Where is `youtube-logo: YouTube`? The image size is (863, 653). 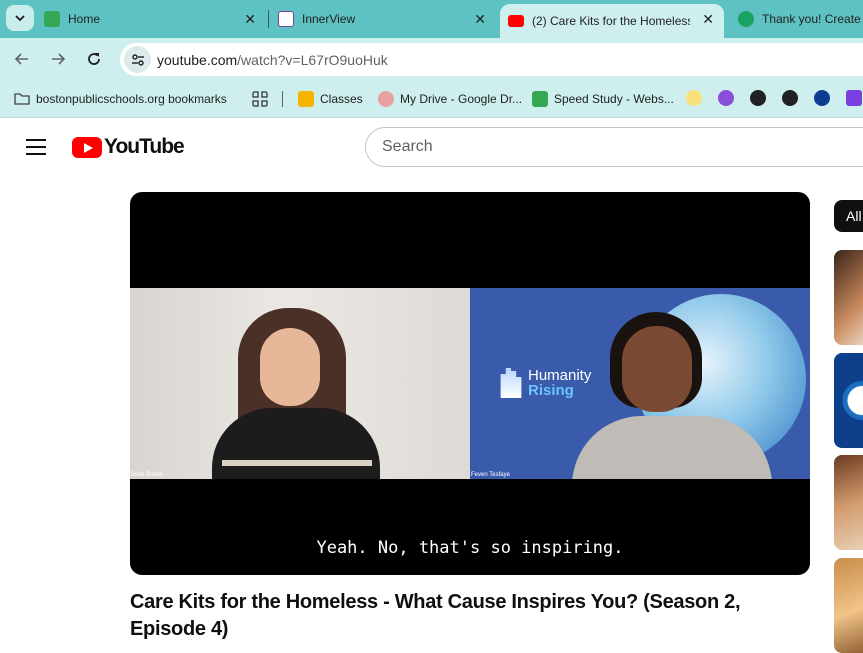
youtube-logo: YouTube is located at coordinates (128, 146).